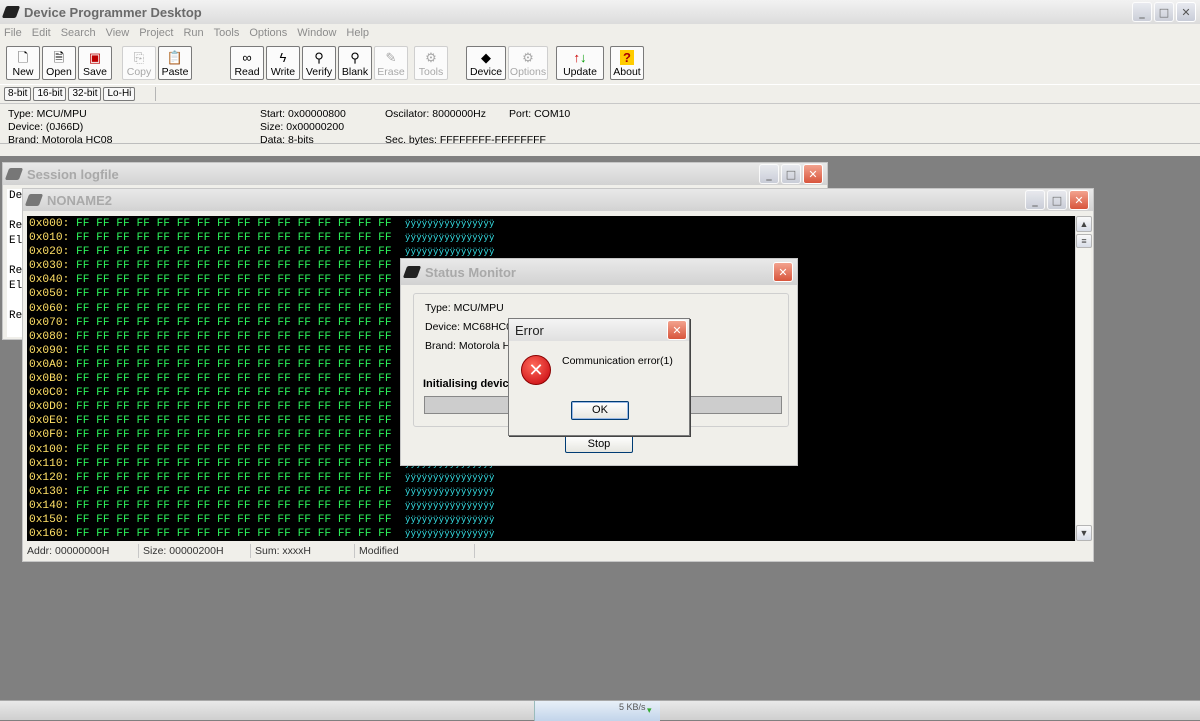  I want to click on stop-button: Stop, so click(599, 444).